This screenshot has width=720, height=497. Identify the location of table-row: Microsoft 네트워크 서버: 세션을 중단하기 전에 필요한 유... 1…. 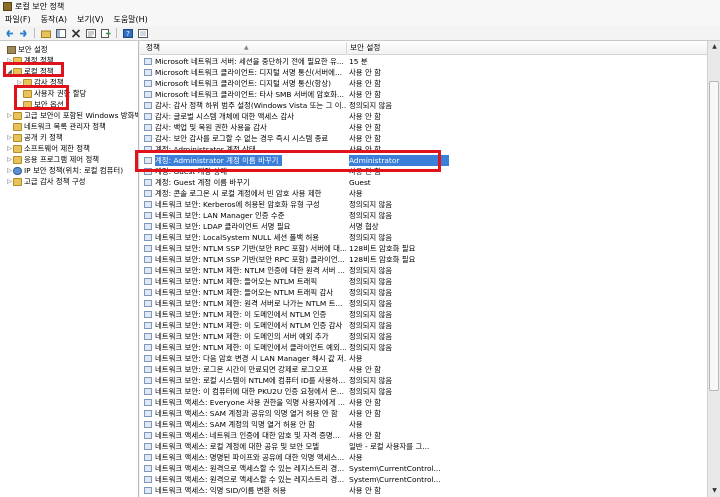
(423, 61).